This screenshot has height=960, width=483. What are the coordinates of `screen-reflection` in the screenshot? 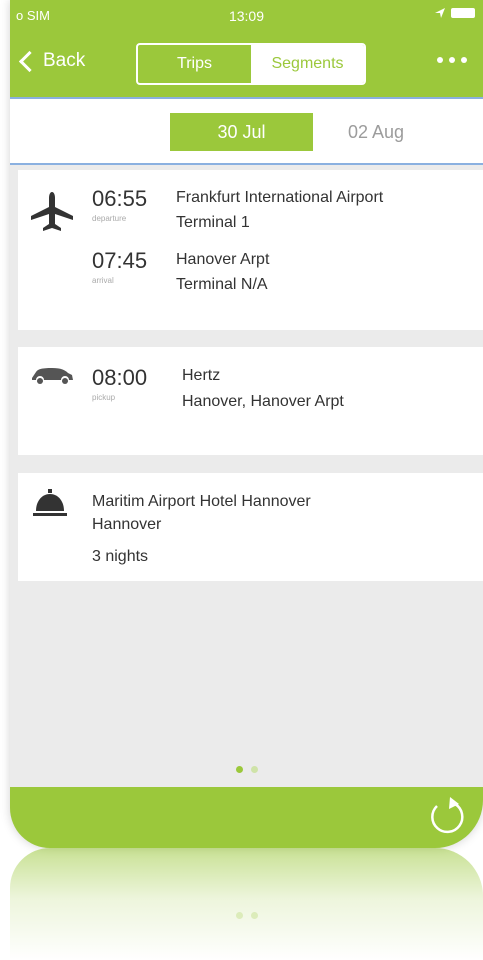 It's located at (246, 904).